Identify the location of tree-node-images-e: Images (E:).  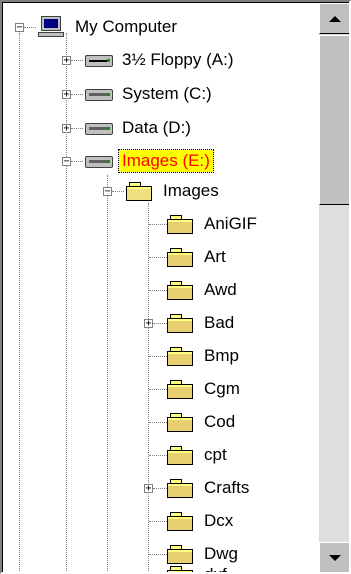
(148, 161).